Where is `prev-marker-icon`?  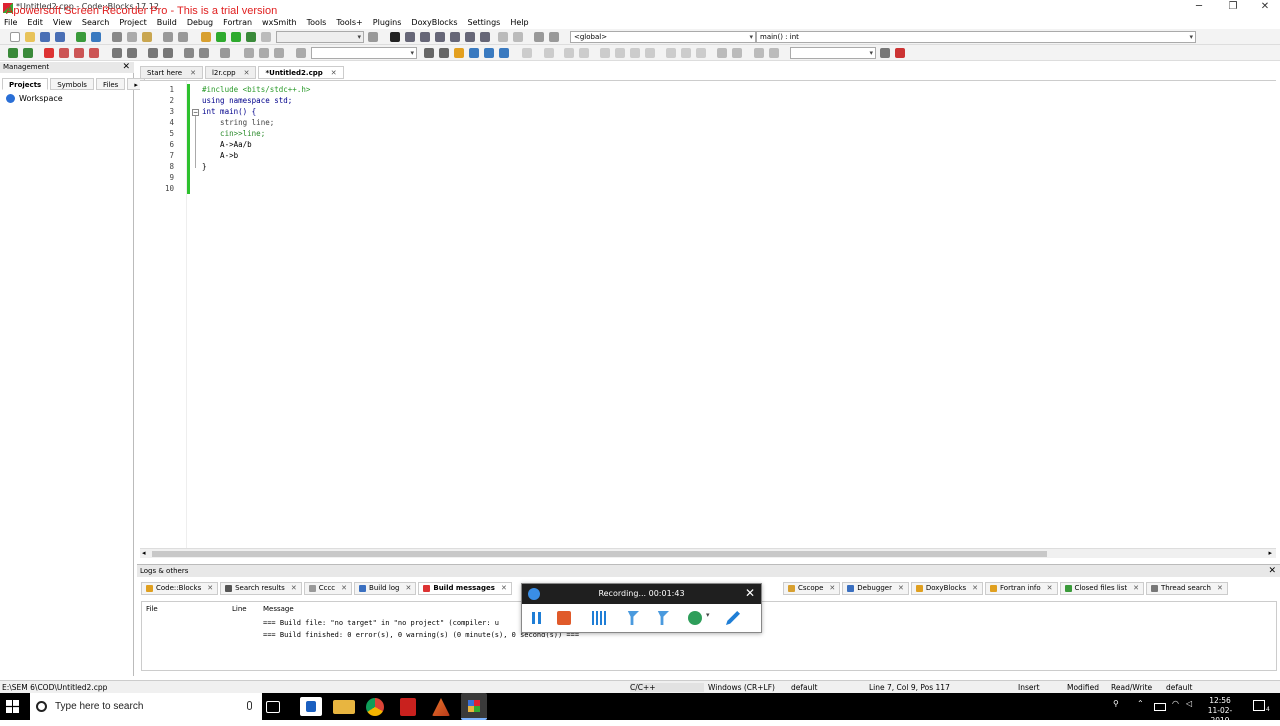 prev-marker-icon is located at coordinates (249, 53).